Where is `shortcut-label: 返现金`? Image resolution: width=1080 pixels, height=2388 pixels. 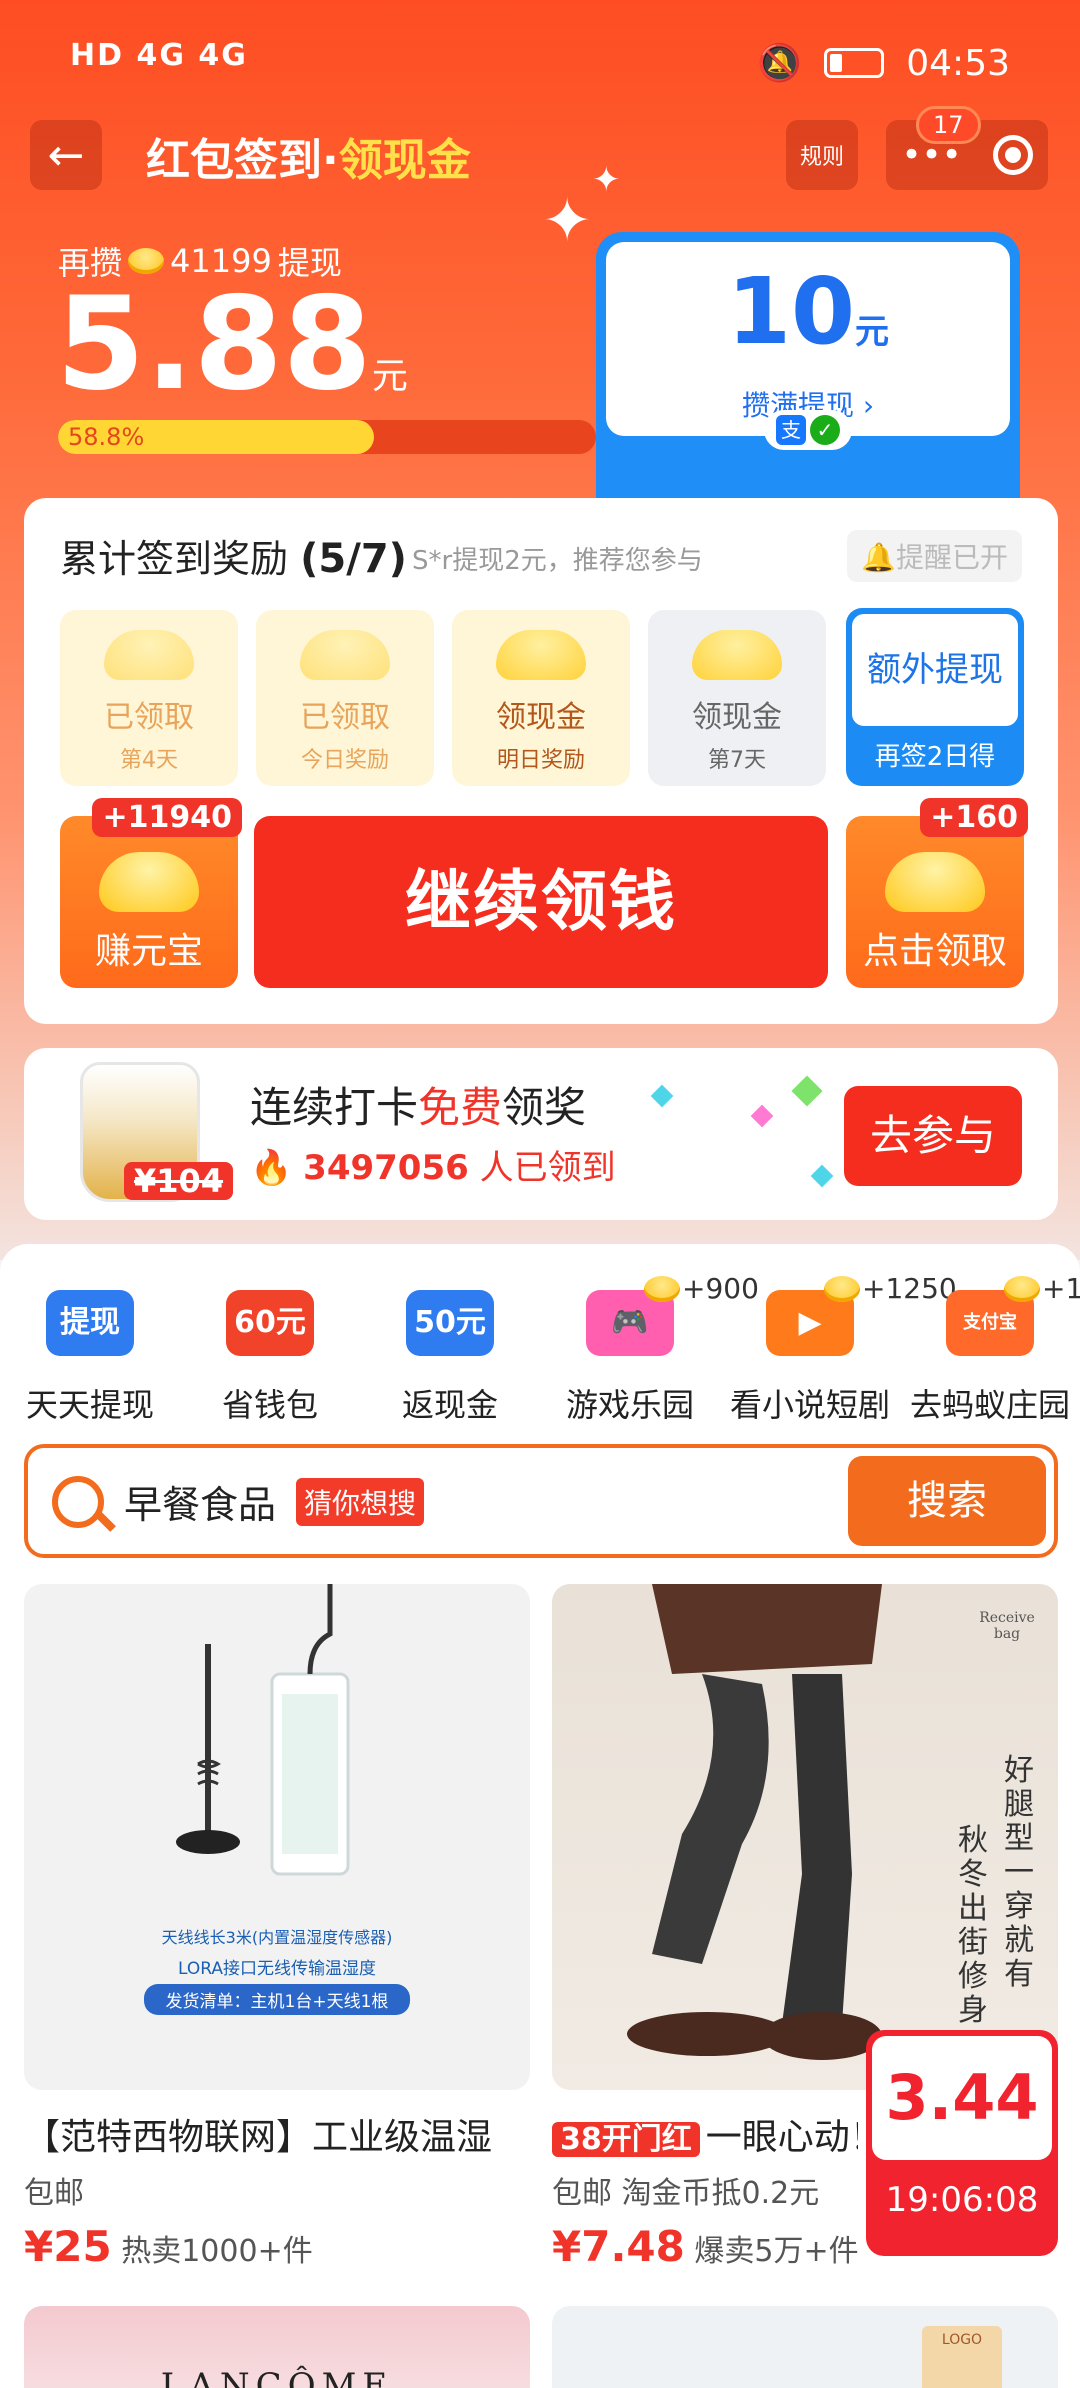 shortcut-label: 返现金 is located at coordinates (449, 1405).